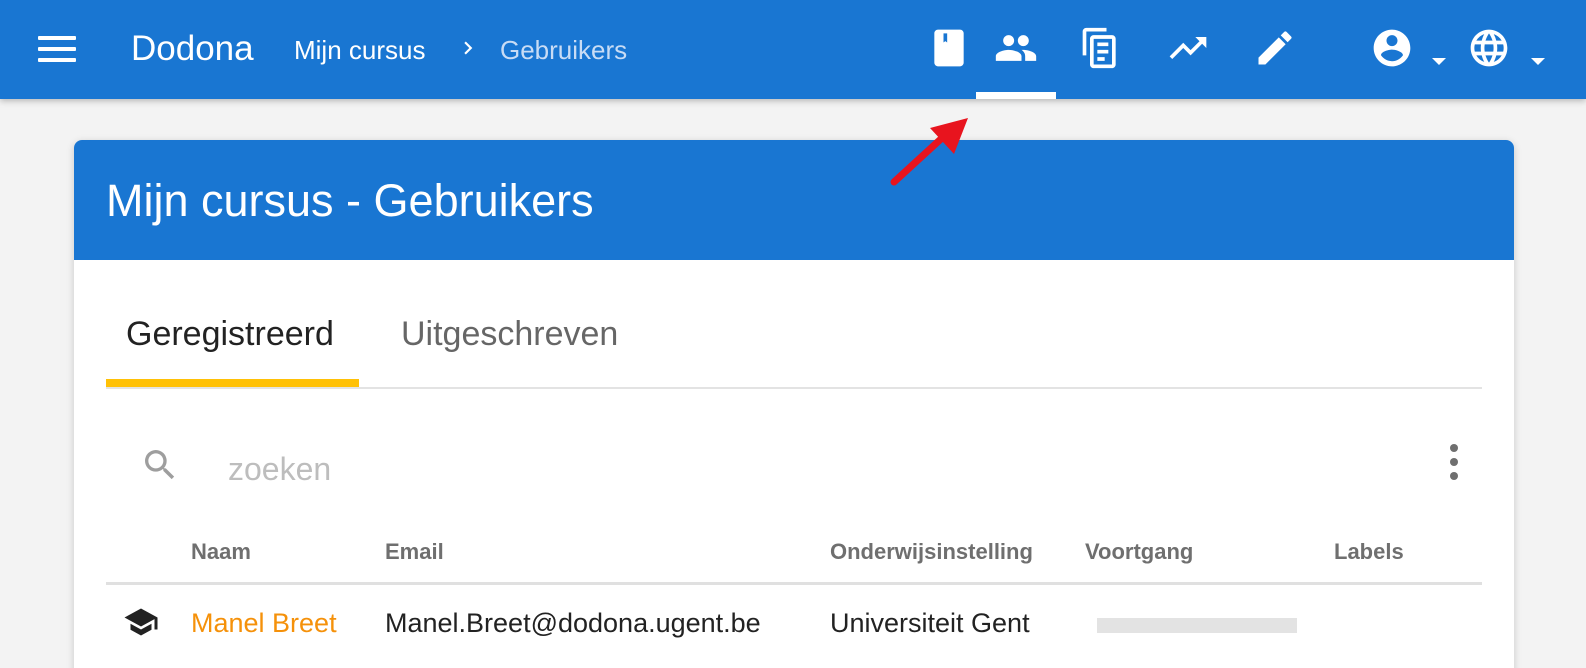 This screenshot has height=668, width=1586. Describe the element at coordinates (678, 469) in the screenshot. I see `search-input` at that location.